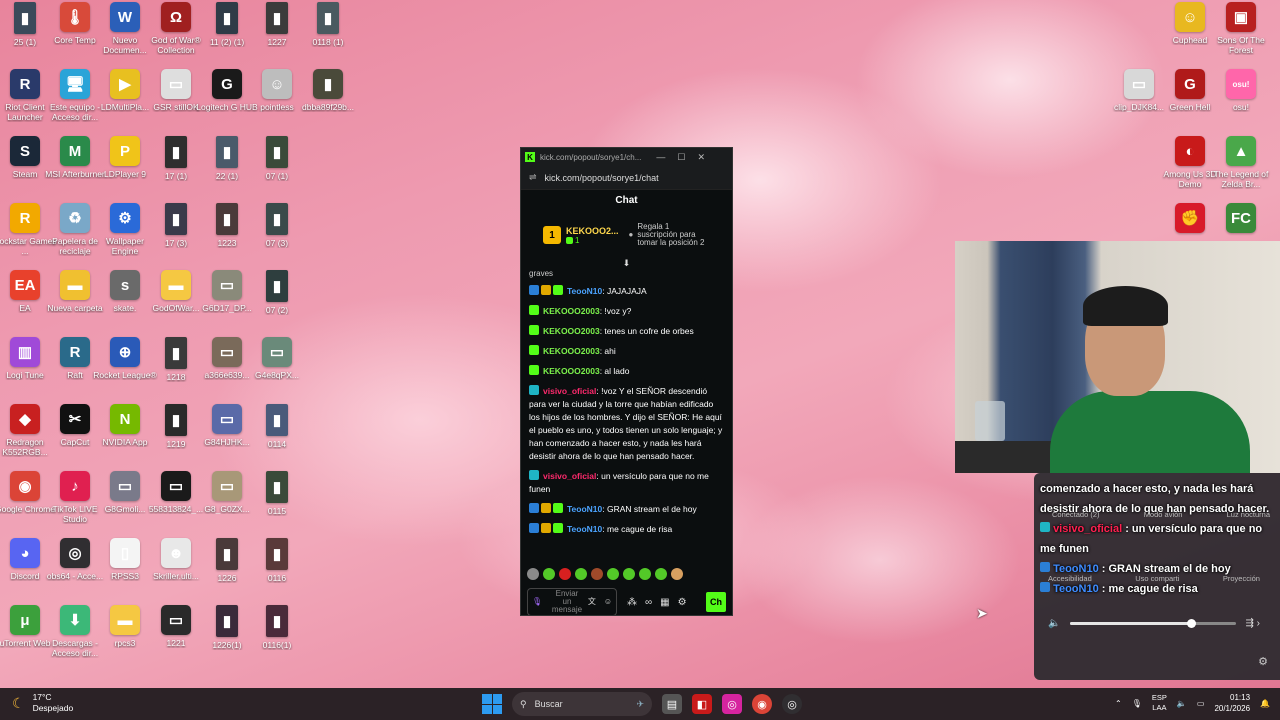  What do you see at coordinates (552, 235) in the screenshot?
I see `rank-badge: 1` at bounding box center [552, 235].